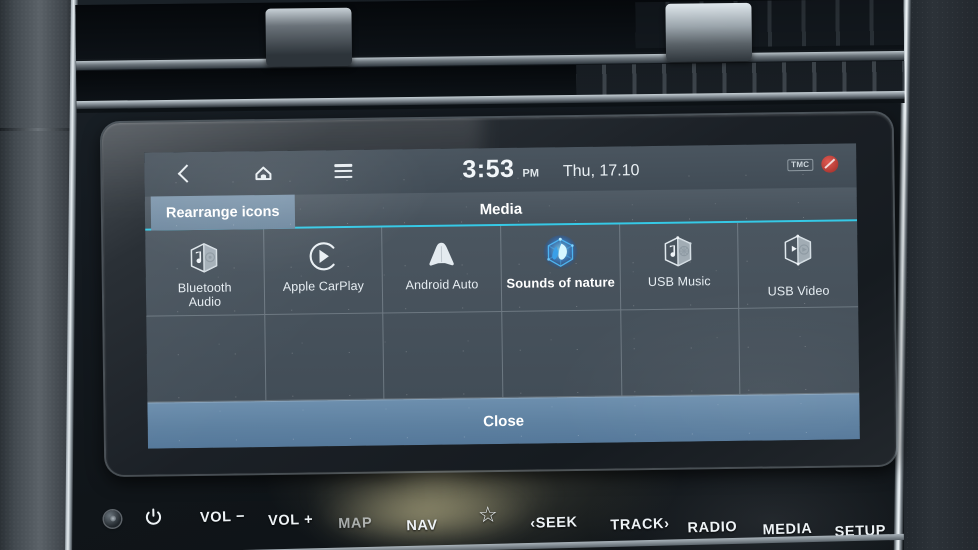 This screenshot has height=550, width=978. I want to click on nav-button: NAV, so click(422, 525).